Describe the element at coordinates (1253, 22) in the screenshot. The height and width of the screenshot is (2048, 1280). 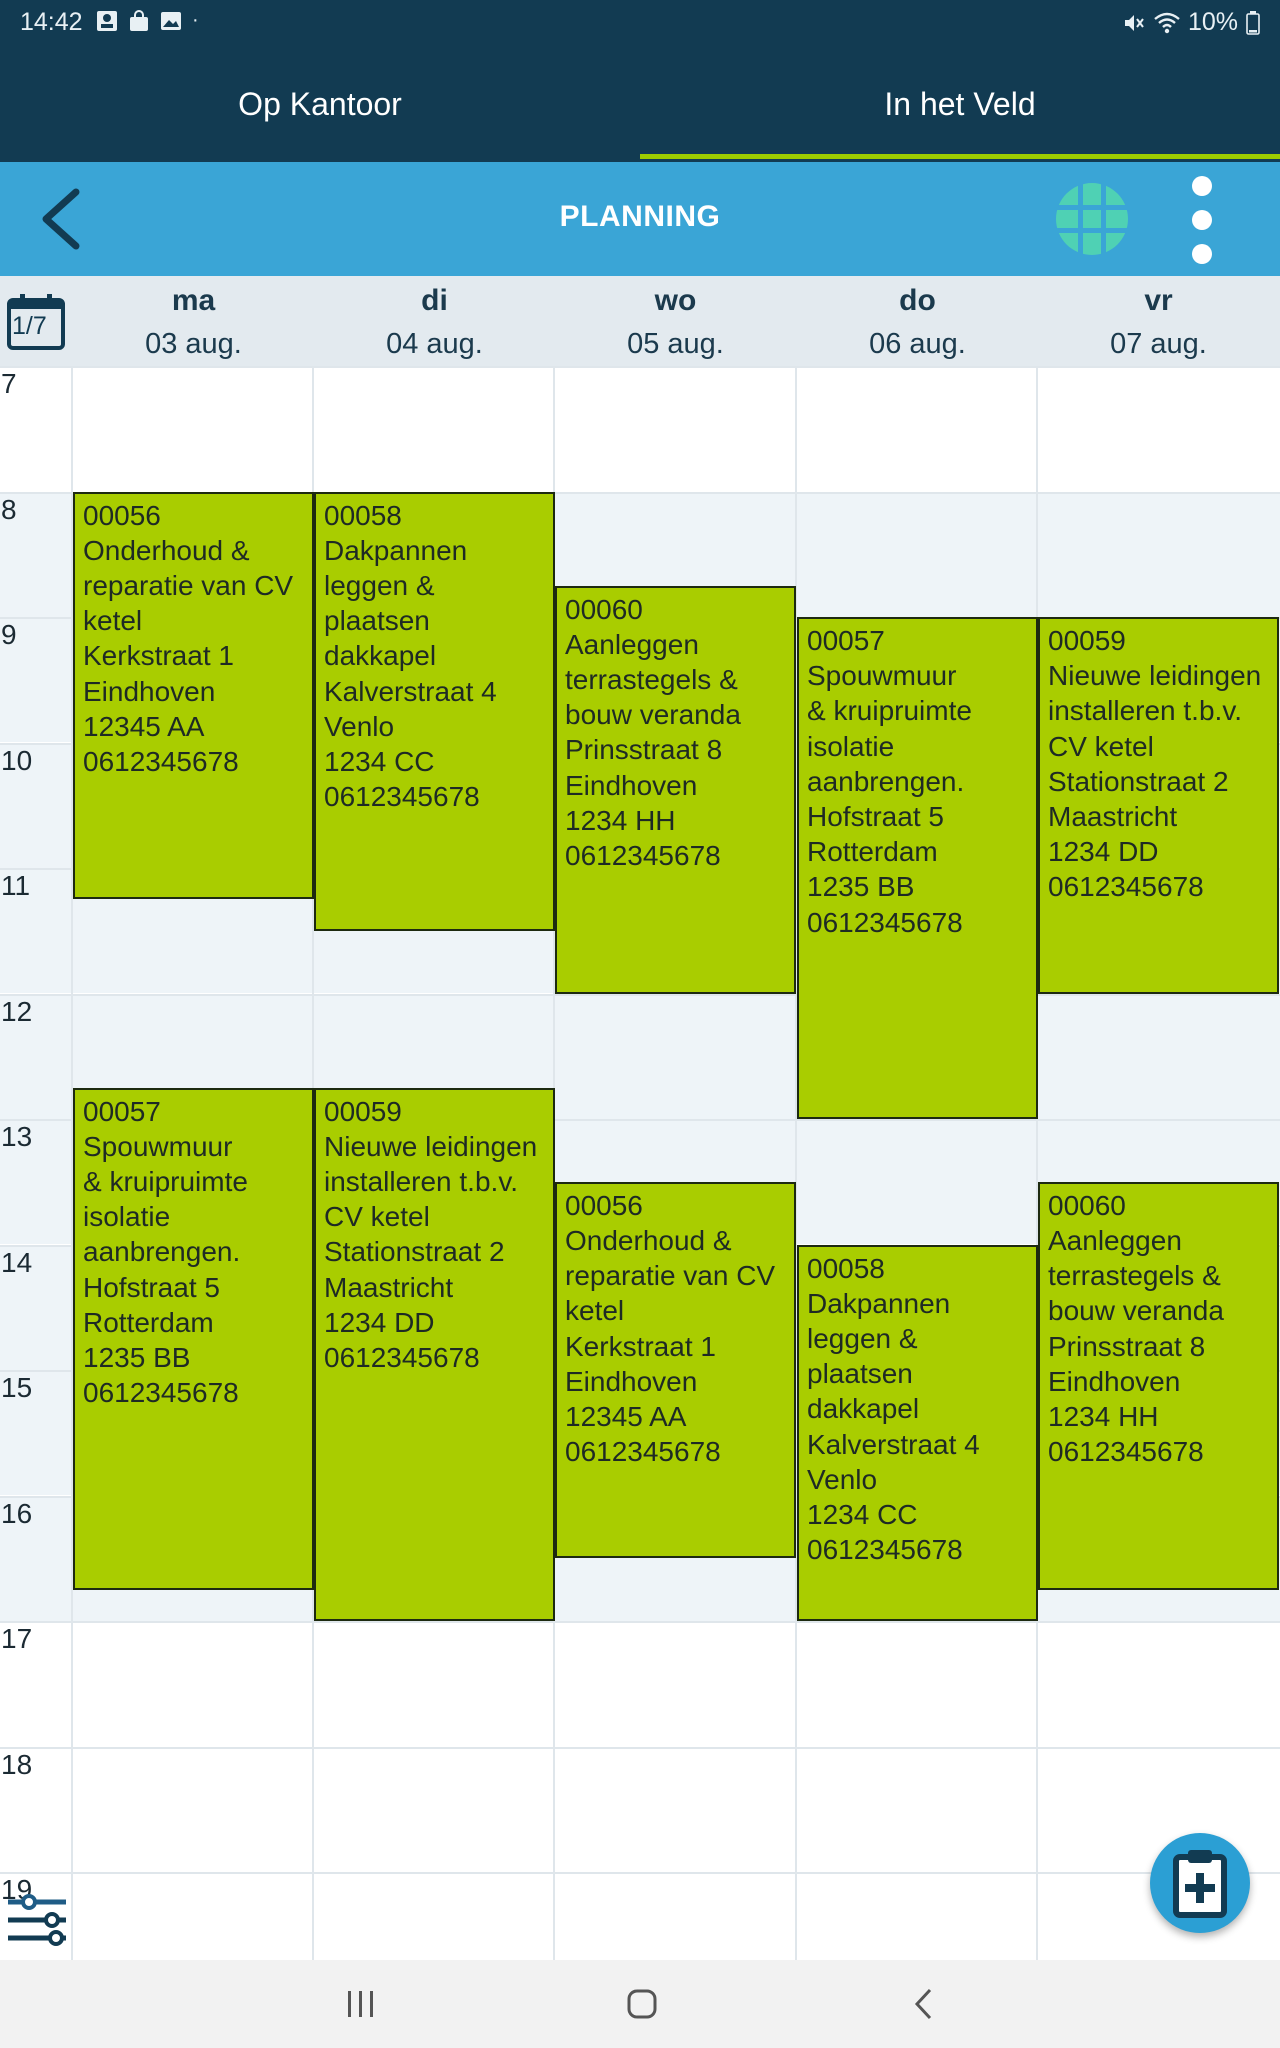
I see `battery-icon` at that location.